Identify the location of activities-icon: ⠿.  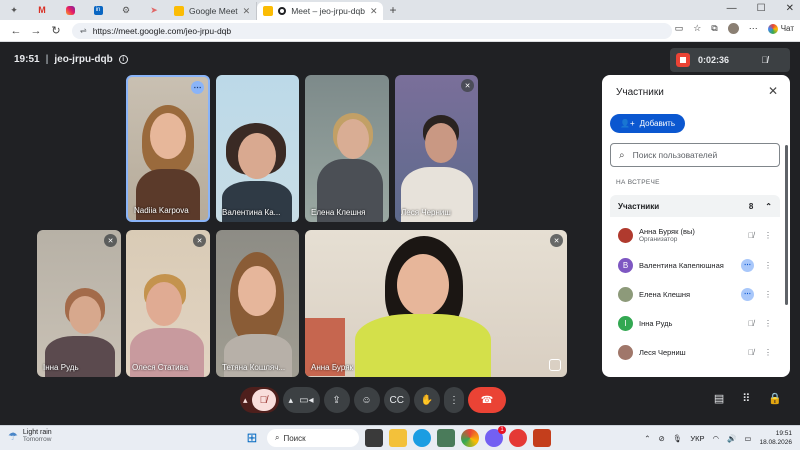
(746, 398).